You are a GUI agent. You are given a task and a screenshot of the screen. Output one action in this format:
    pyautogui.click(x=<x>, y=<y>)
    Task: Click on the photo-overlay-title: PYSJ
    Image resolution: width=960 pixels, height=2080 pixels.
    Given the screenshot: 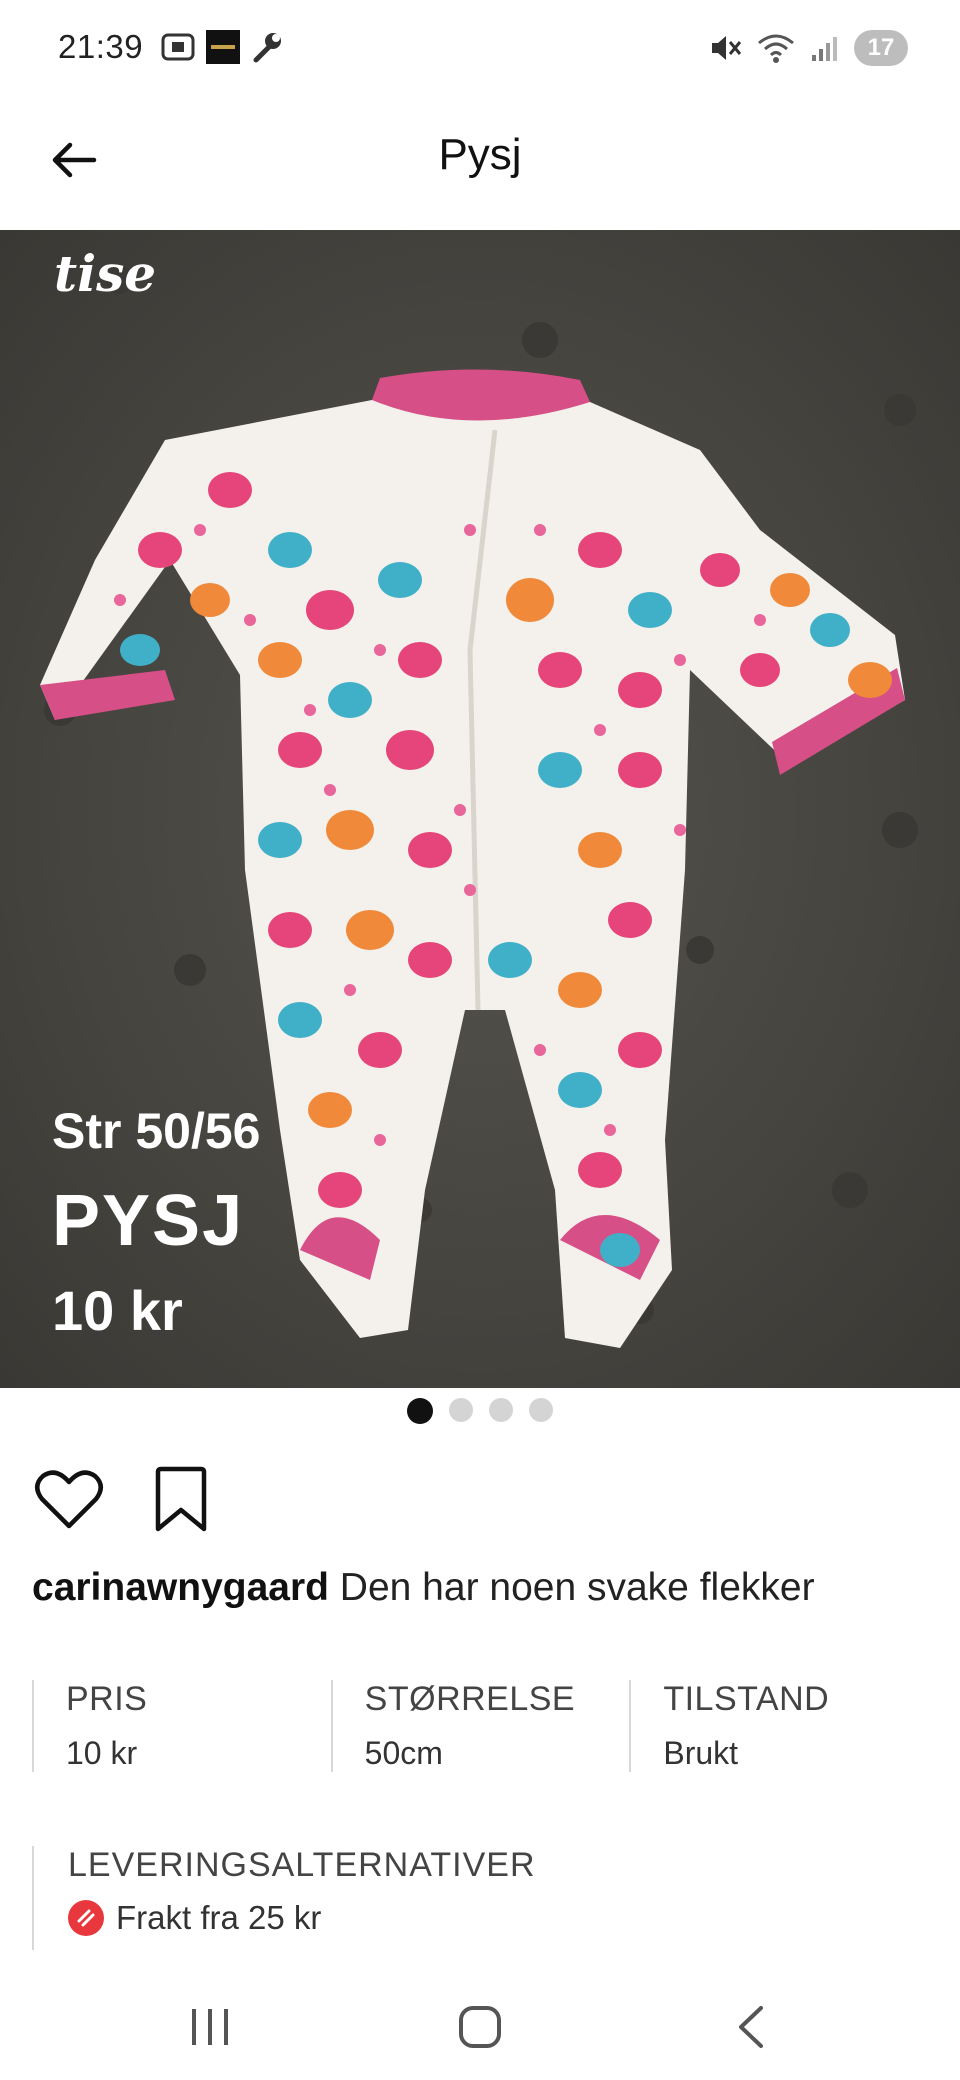 What is the action you would take?
    pyautogui.click(x=148, y=1221)
    